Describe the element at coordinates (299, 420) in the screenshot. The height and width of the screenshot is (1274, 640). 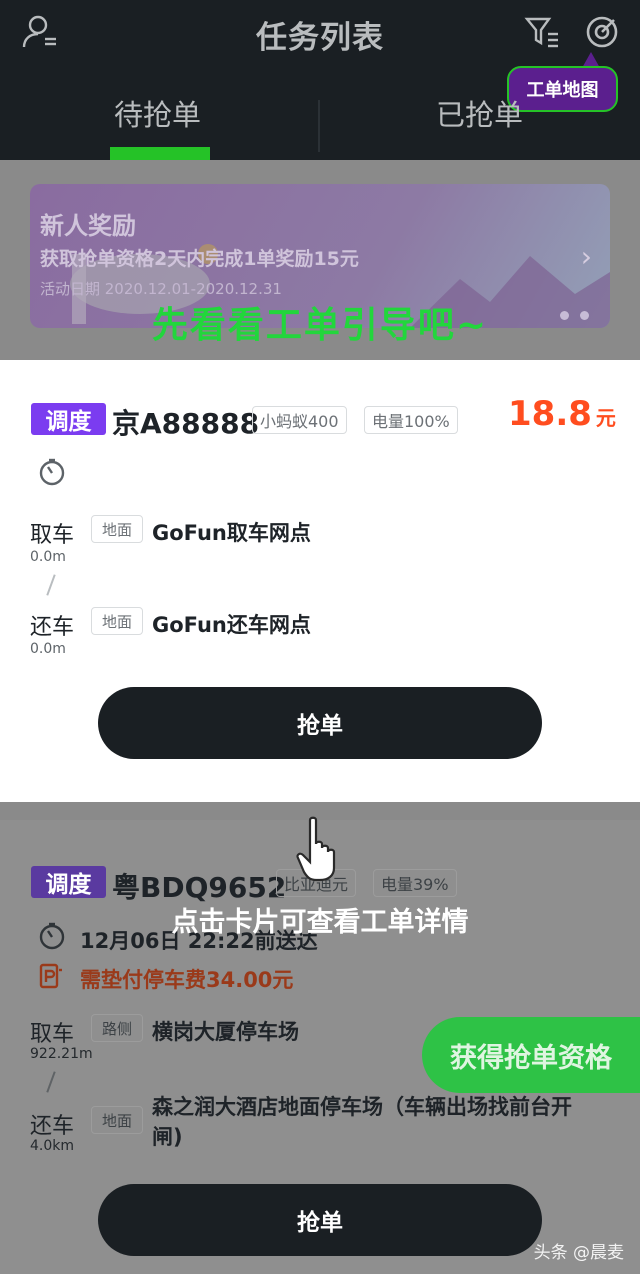
I see `car-model-chip: 小蚂蚁400` at that location.